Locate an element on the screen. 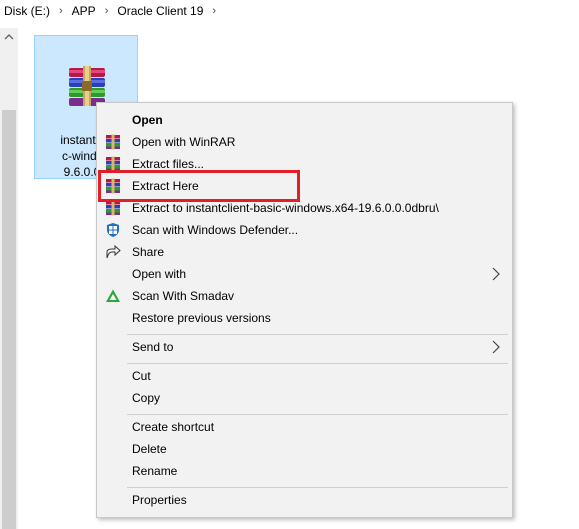 This screenshot has height=529, width=579. menu-item-label: Open with is located at coordinates (159, 274).